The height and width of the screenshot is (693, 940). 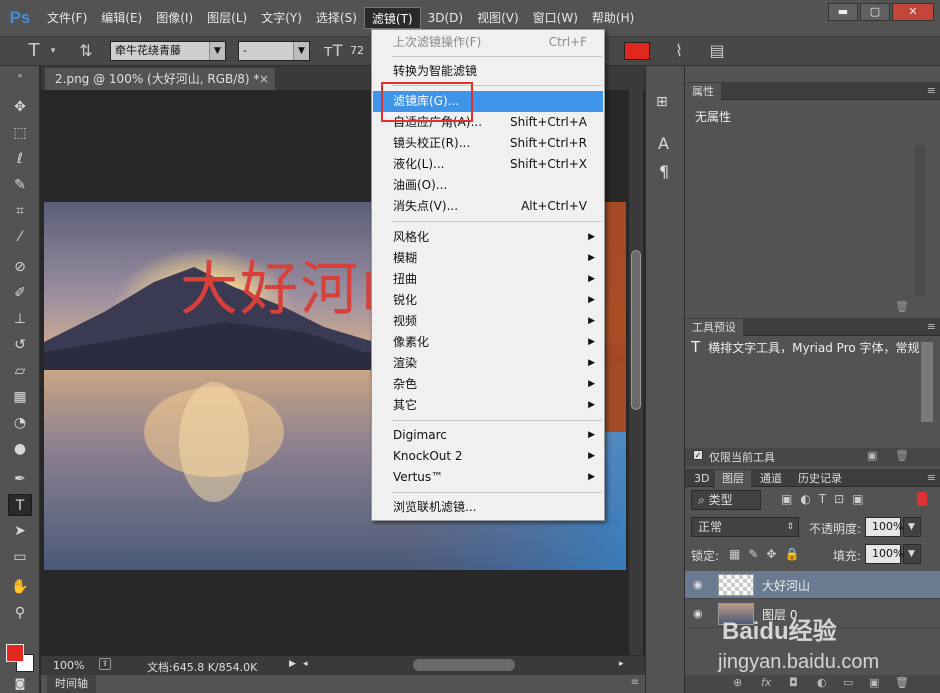 What do you see at coordinates (53, 51) in the screenshot?
I see `tool-preset-arrow-icon: ▾` at bounding box center [53, 51].